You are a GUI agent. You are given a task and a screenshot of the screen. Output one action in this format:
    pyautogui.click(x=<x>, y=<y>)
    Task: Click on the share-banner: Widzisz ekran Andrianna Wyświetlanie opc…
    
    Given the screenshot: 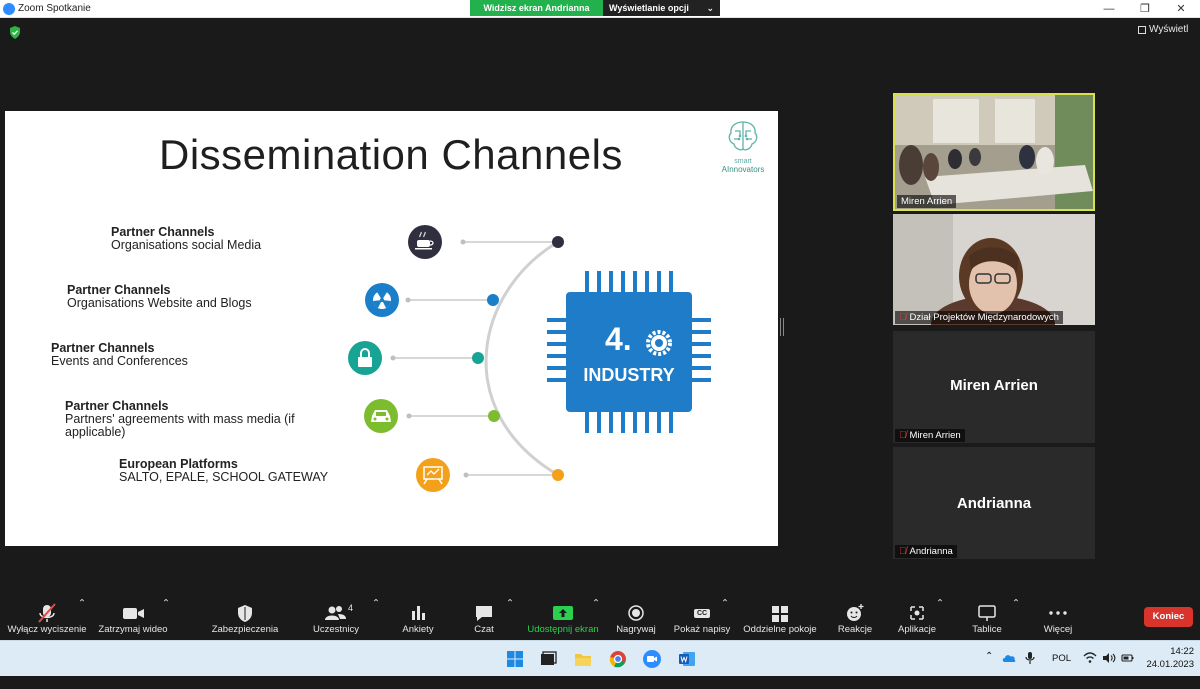 What is the action you would take?
    pyautogui.click(x=595, y=8)
    